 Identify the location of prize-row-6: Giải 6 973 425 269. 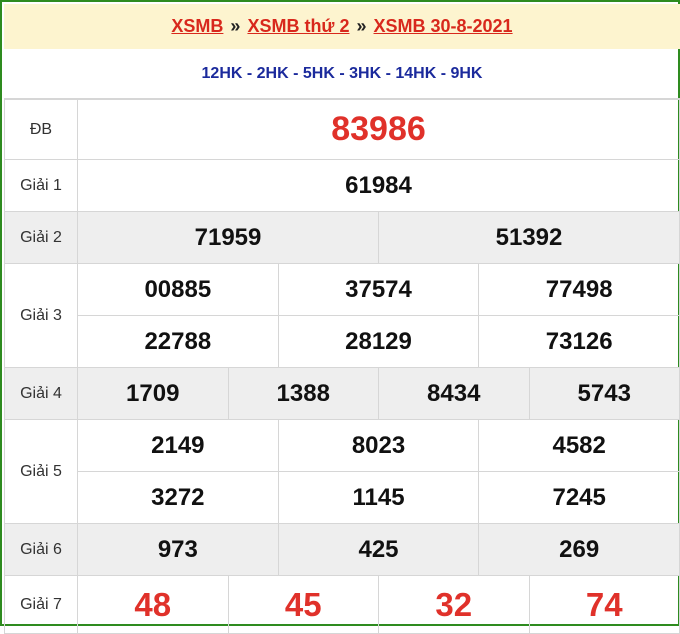
(342, 549).